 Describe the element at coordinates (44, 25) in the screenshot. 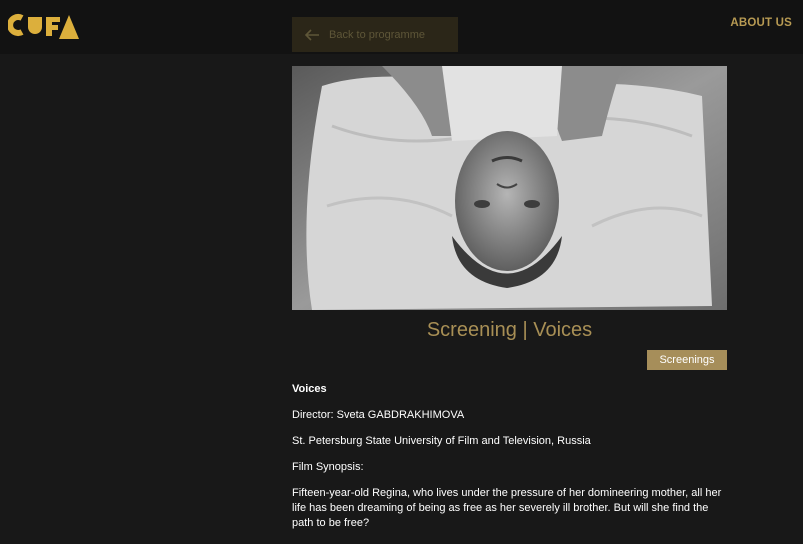

I see `cufa-logo` at that location.